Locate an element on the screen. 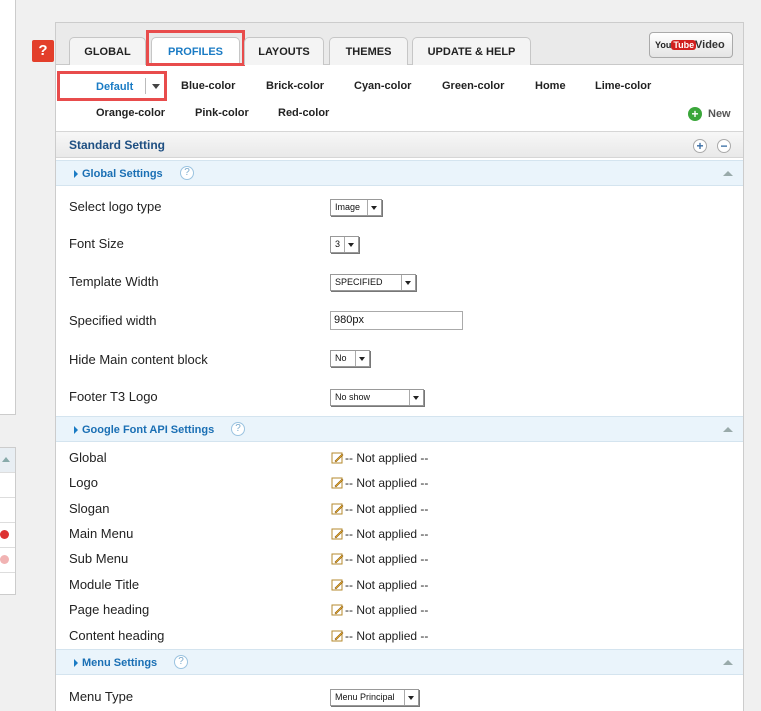 The image size is (761, 711). font-setting-label: Logo is located at coordinates (83, 482).